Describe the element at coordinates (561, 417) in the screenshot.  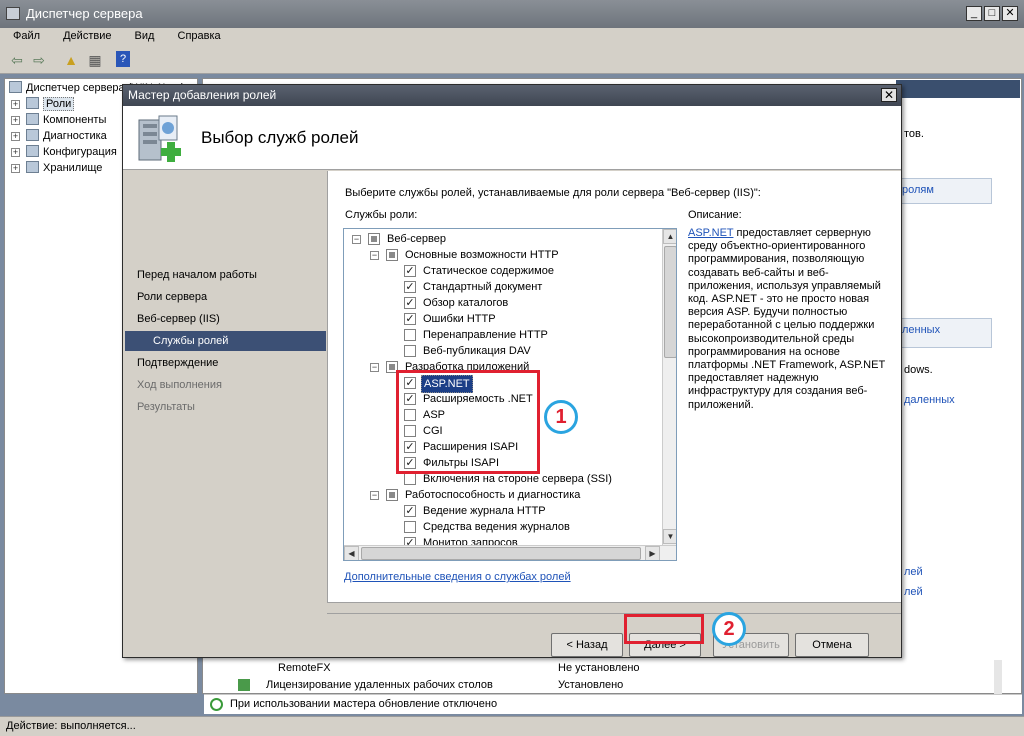
I see `callout-1: 1` at that location.